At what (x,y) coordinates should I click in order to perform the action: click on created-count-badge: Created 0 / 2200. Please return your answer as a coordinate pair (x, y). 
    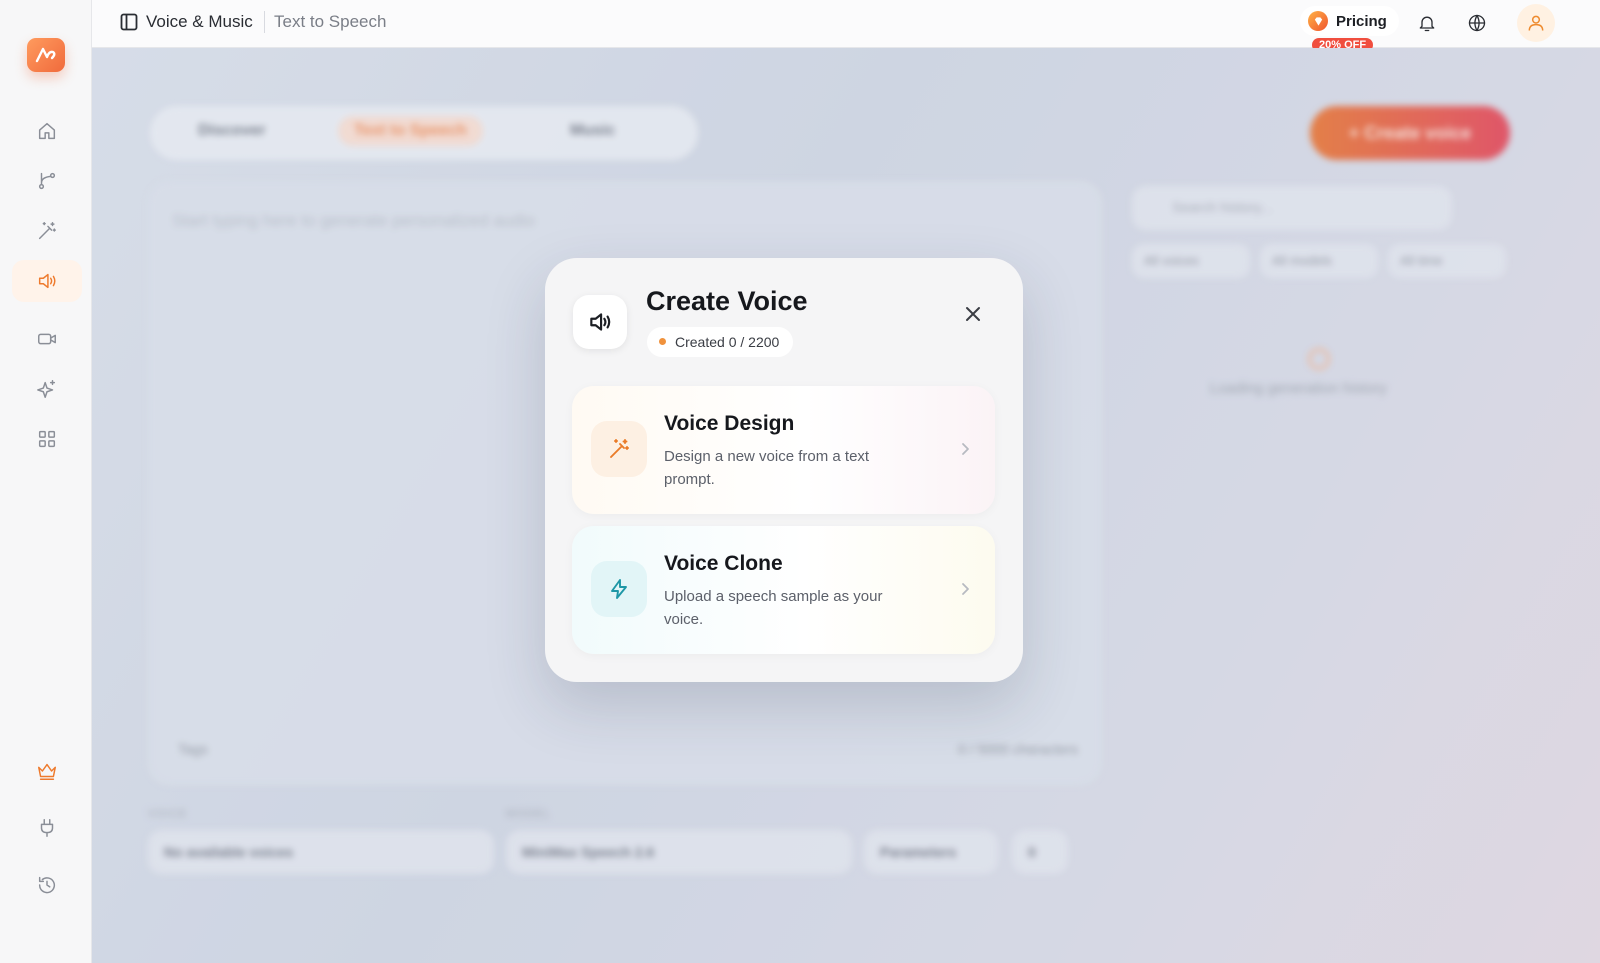
    Looking at the image, I should click on (720, 342).